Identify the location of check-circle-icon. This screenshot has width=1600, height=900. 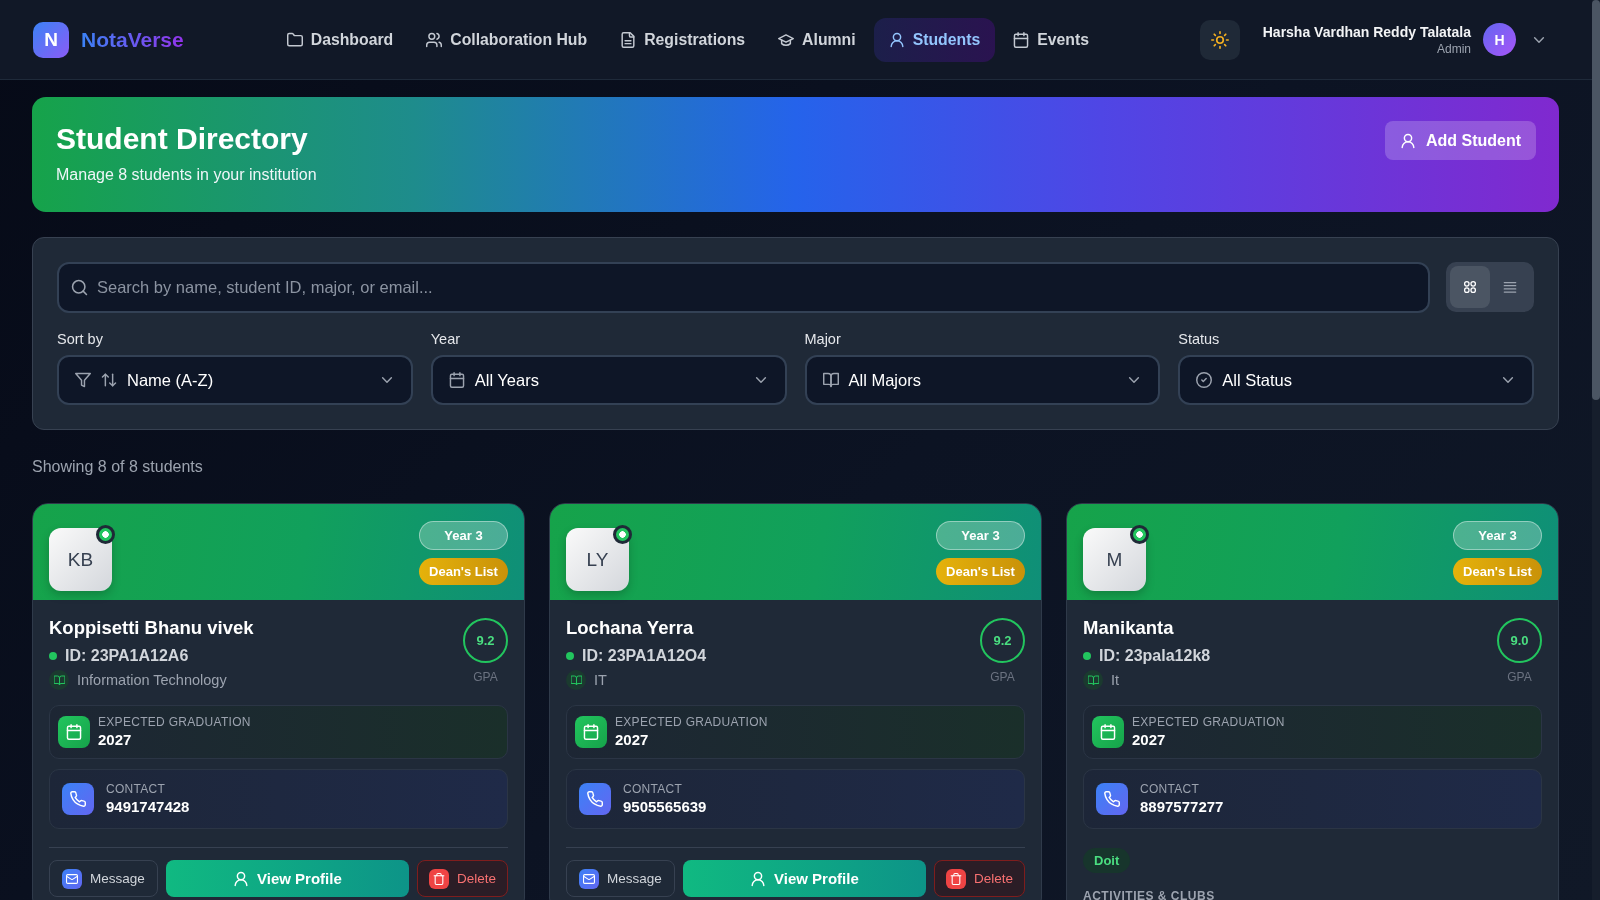
(1204, 380).